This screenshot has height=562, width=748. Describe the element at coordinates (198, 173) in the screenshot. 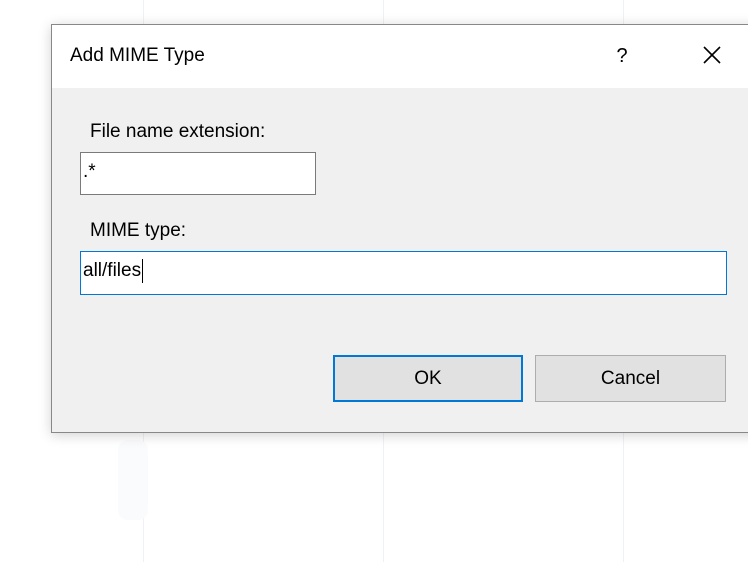

I see `extension-input: .*` at that location.